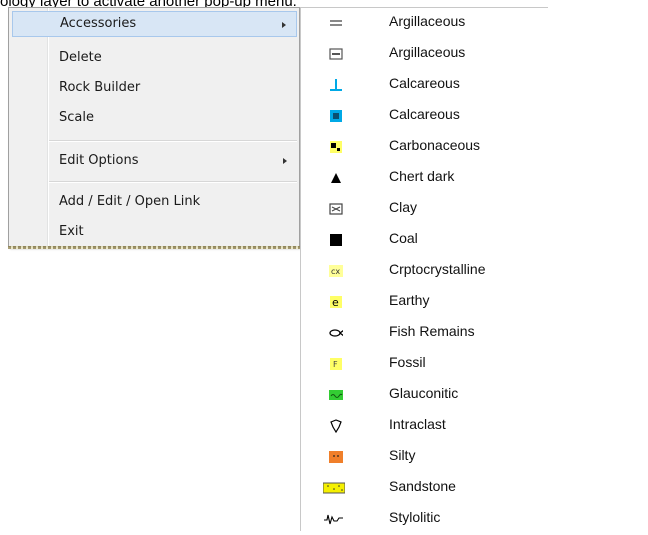 Image resolution: width=648 pixels, height=535 pixels. Describe the element at coordinates (407, 362) in the screenshot. I see `submenu-item-label: Fossil` at that location.